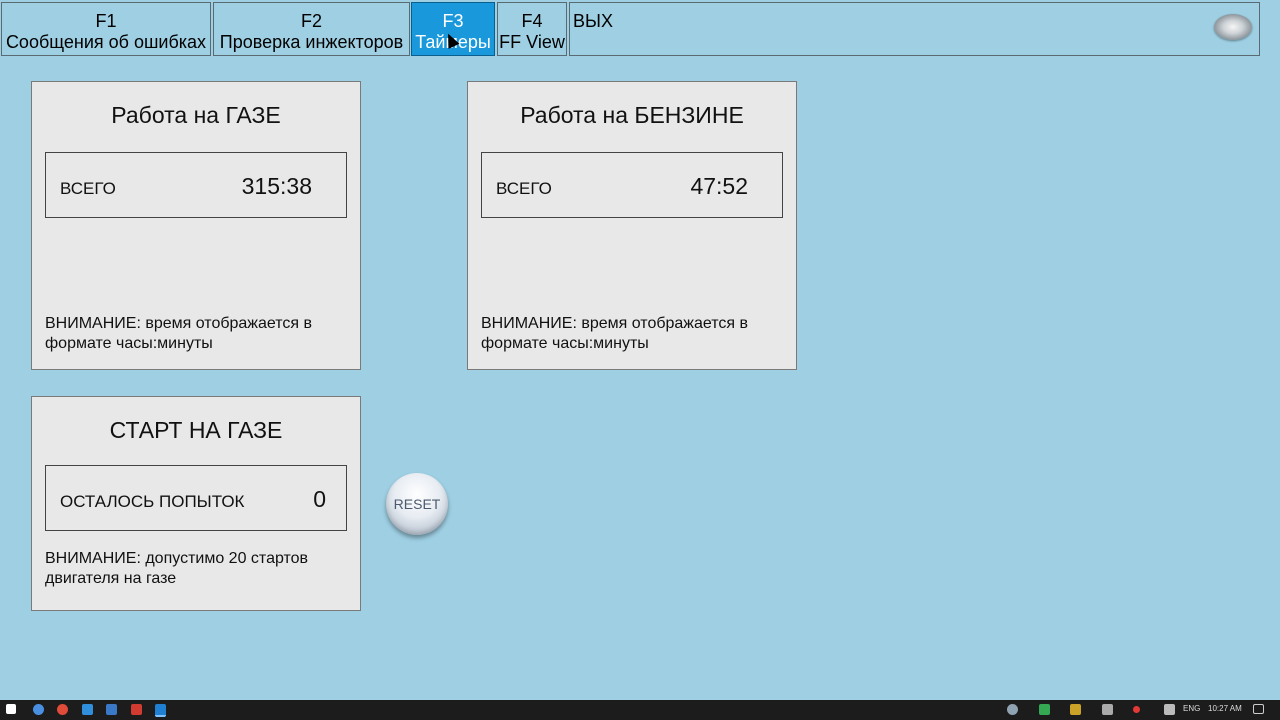 The height and width of the screenshot is (720, 1280). What do you see at coordinates (1191, 708) in the screenshot?
I see `language-indicator: ENG` at bounding box center [1191, 708].